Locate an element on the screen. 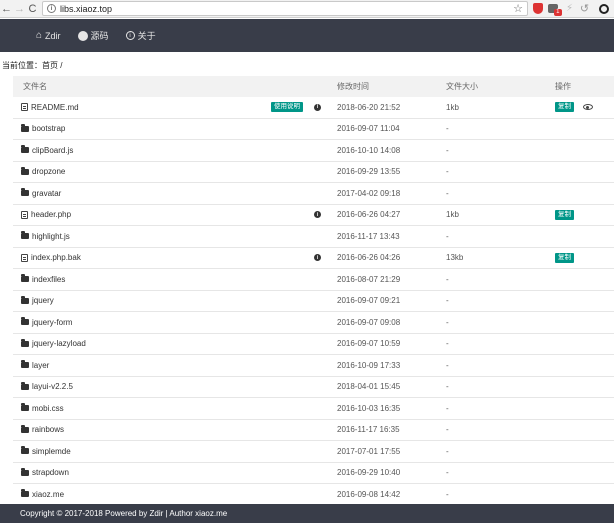  file-name-cell: index.php.bak i is located at coordinates (175, 258).